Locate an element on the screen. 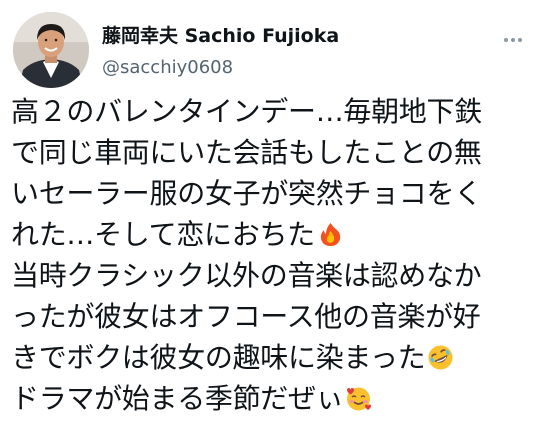 Image resolution: width=533 pixels, height=430 pixels. fire-emoji-icon is located at coordinates (330, 232).